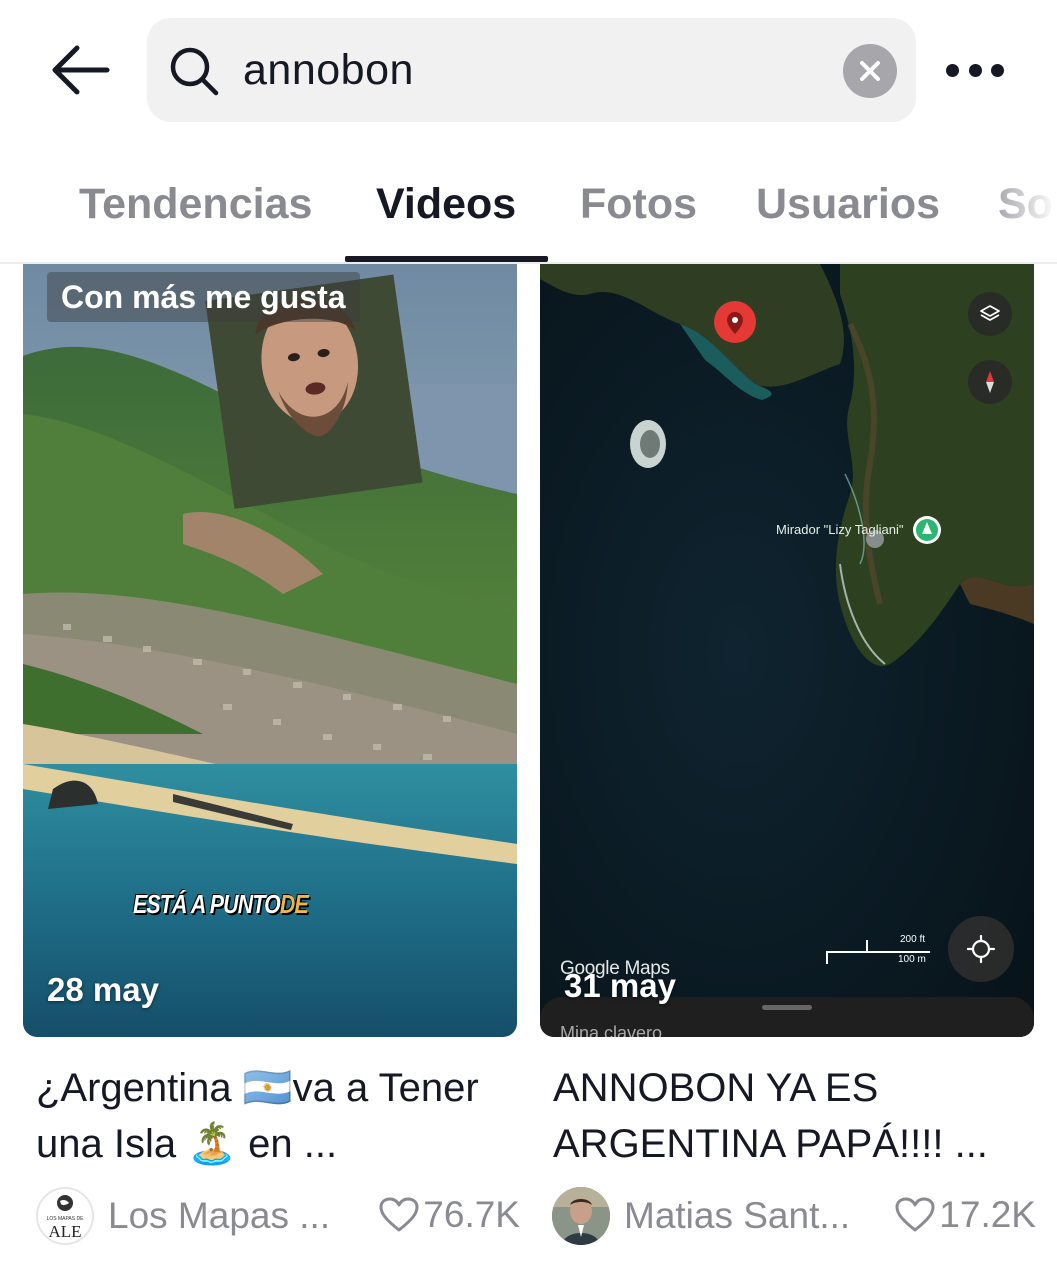 This screenshot has height=1280, width=1057. Describe the element at coordinates (194, 71) in the screenshot. I see `magnifier-icon` at that location.